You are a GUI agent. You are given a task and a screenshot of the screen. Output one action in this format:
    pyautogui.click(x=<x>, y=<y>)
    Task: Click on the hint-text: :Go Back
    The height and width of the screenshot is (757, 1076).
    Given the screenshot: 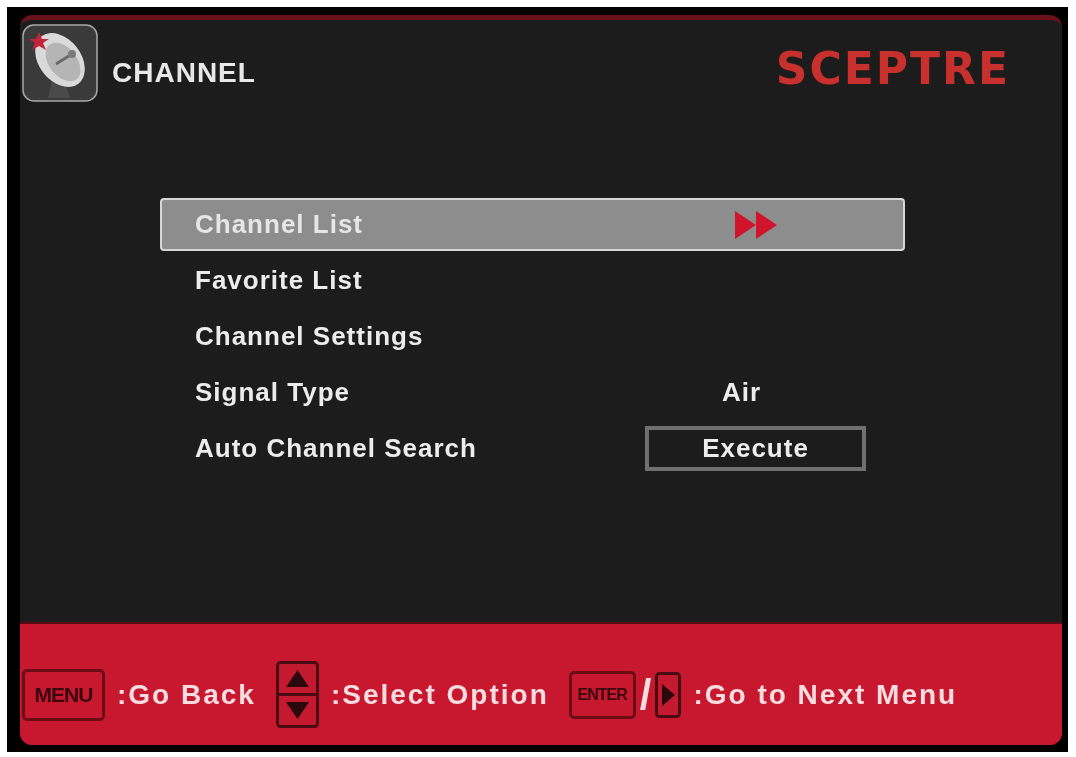 What is the action you would take?
    pyautogui.click(x=186, y=694)
    